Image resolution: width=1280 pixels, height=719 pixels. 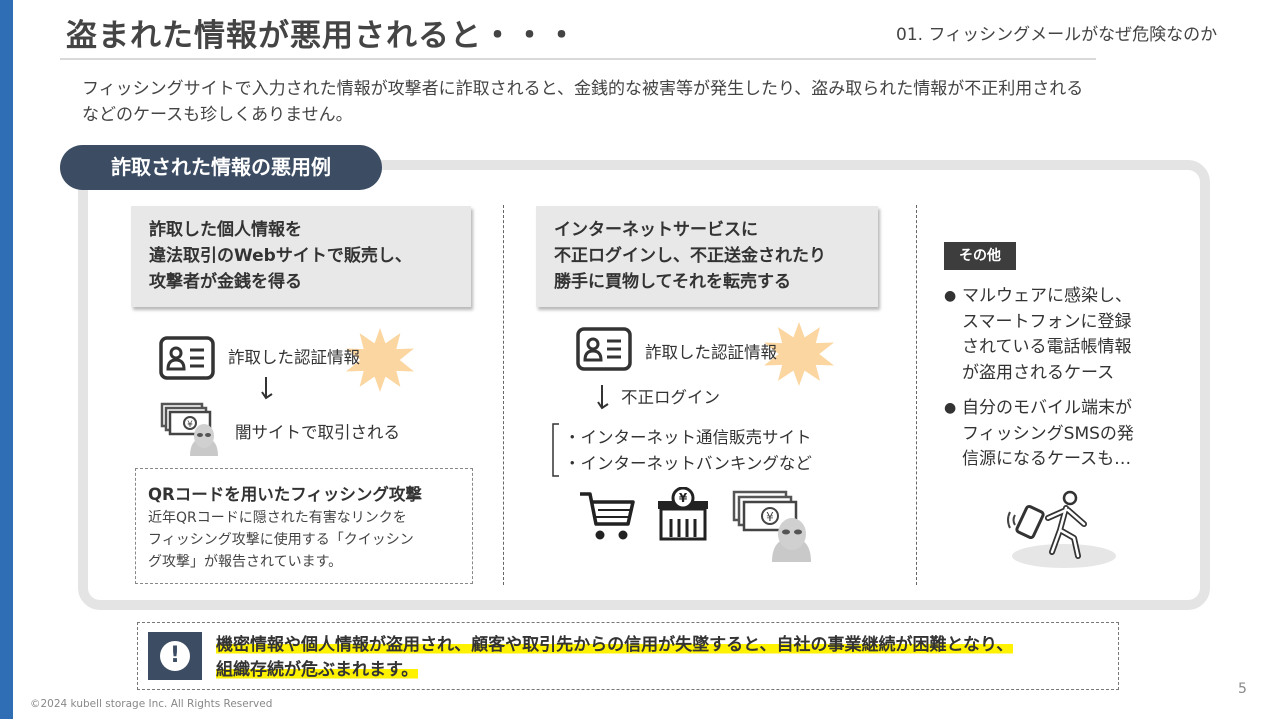 What do you see at coordinates (245, 562) in the screenshot?
I see `qr-body-line: グ攻撃」が報告されています。` at bounding box center [245, 562].